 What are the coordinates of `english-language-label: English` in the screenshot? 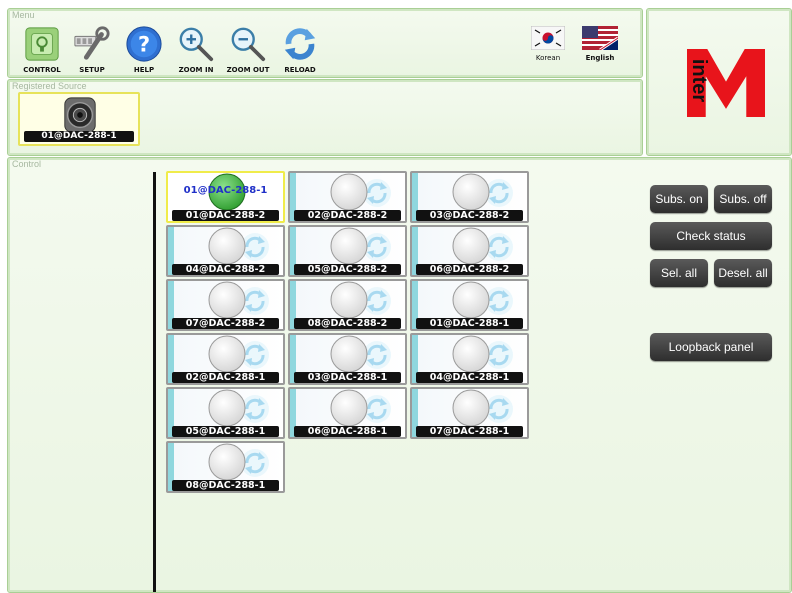 It's located at (600, 58).